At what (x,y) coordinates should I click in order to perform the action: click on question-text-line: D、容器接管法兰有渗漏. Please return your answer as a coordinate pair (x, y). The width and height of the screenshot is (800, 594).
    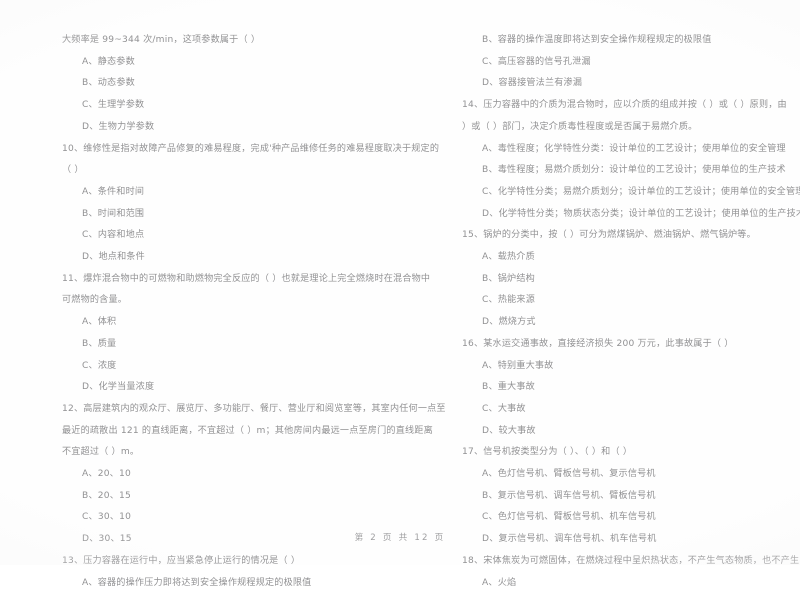
    Looking at the image, I should click on (532, 83).